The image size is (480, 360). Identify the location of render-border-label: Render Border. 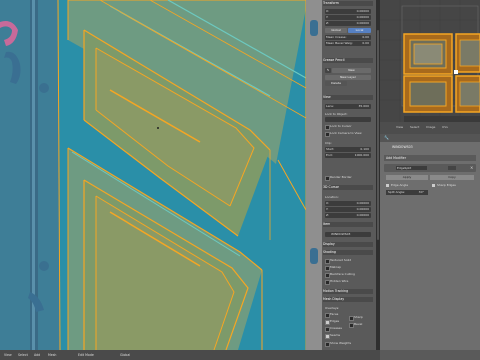
(341, 177).